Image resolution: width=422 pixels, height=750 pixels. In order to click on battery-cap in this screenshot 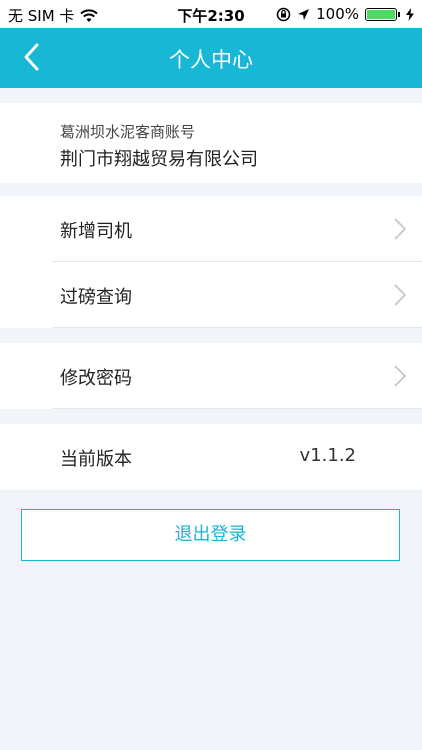, I will do `click(399, 14)`.